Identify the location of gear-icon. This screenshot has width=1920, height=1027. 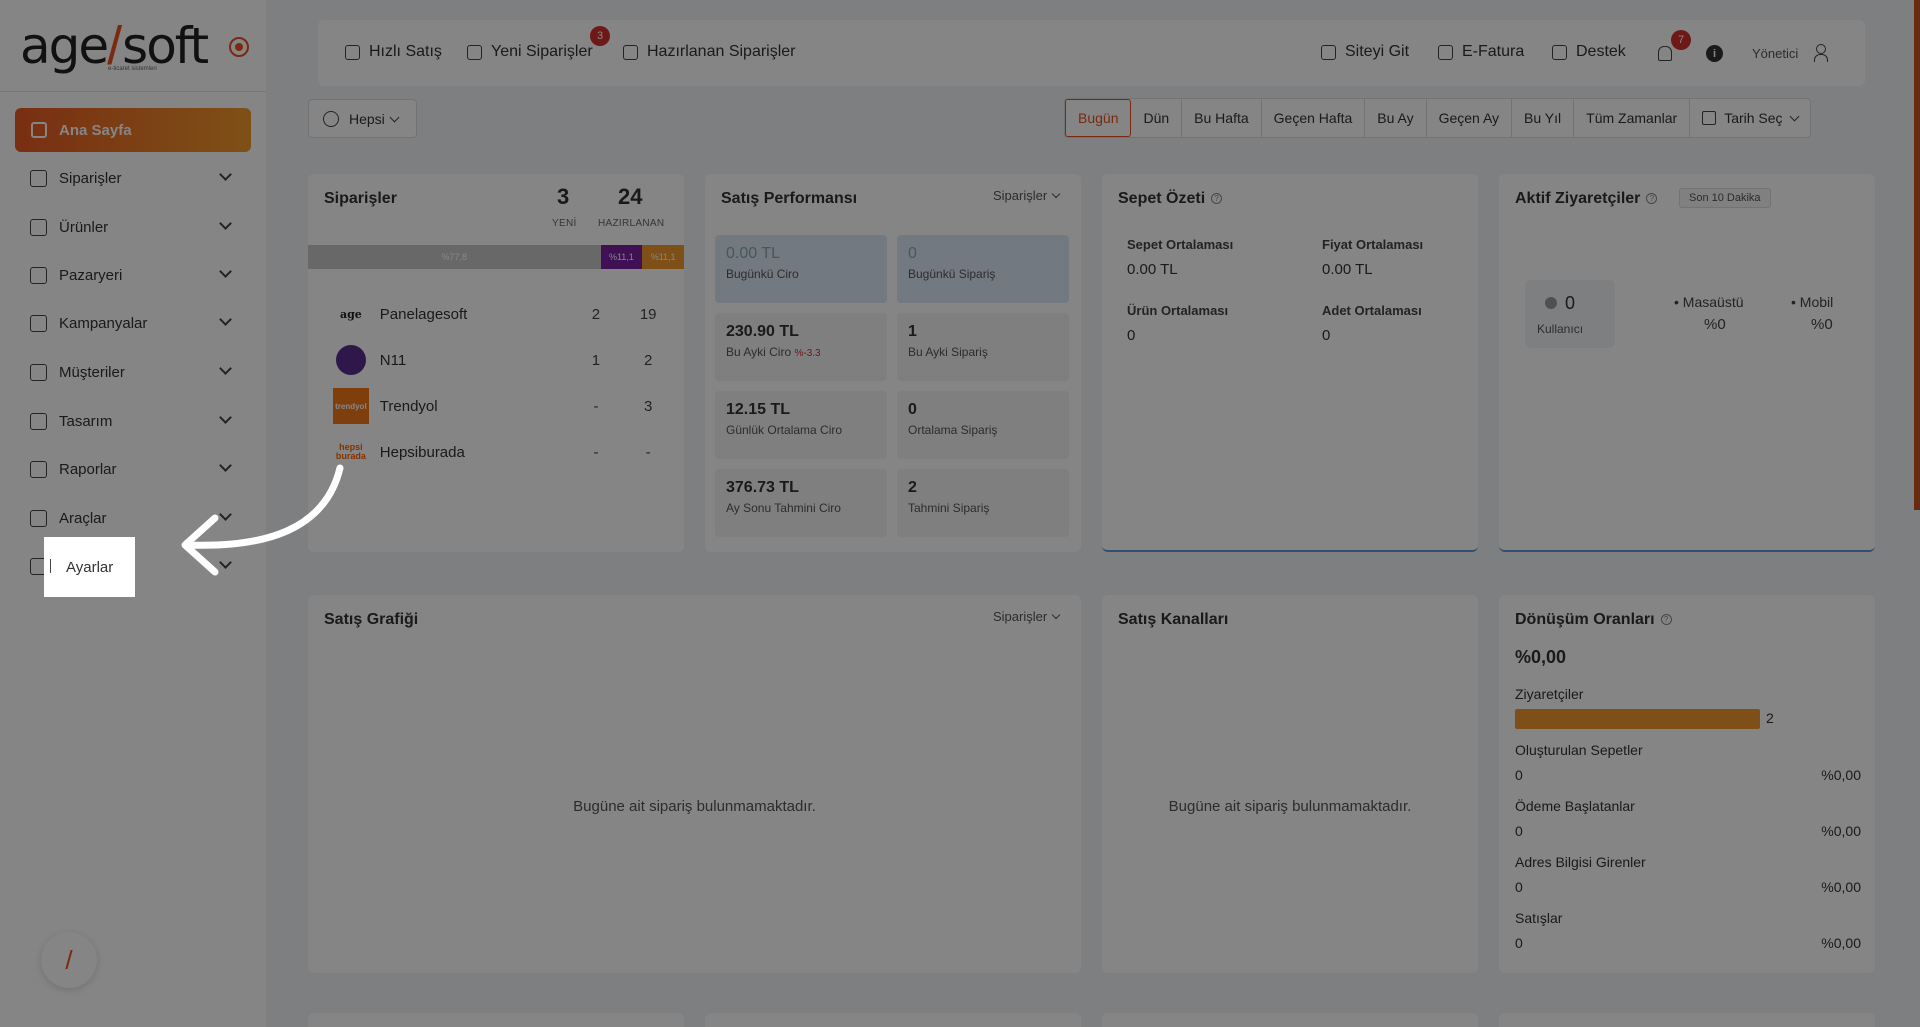
(52, 566).